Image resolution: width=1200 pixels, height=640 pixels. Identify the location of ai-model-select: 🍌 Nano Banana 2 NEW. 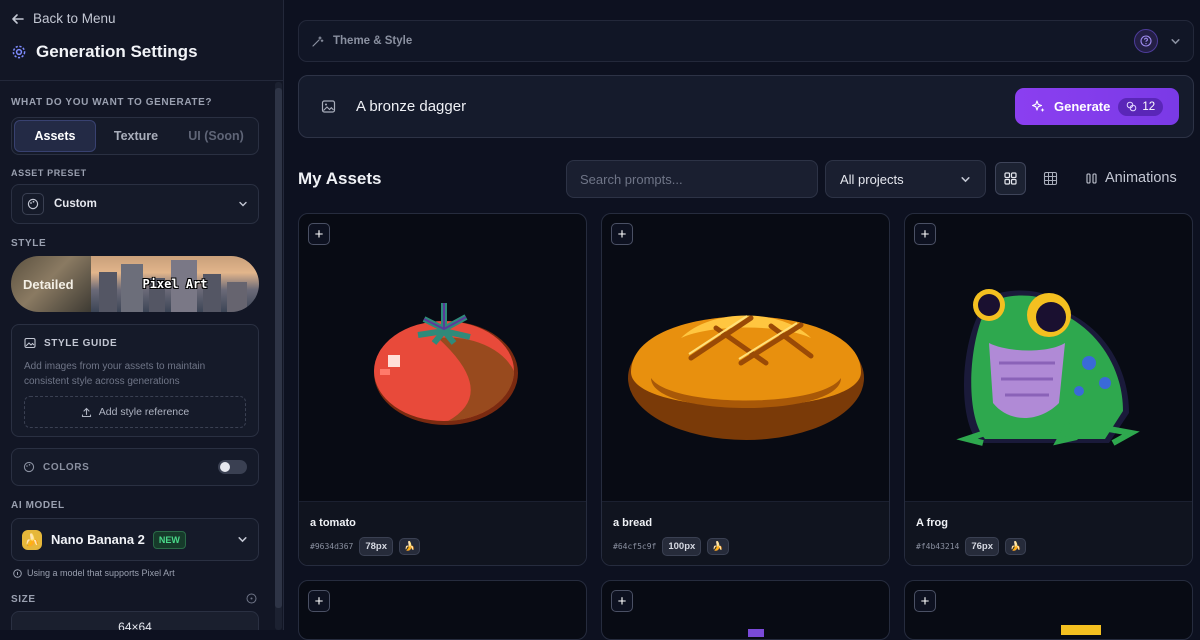
(135, 539).